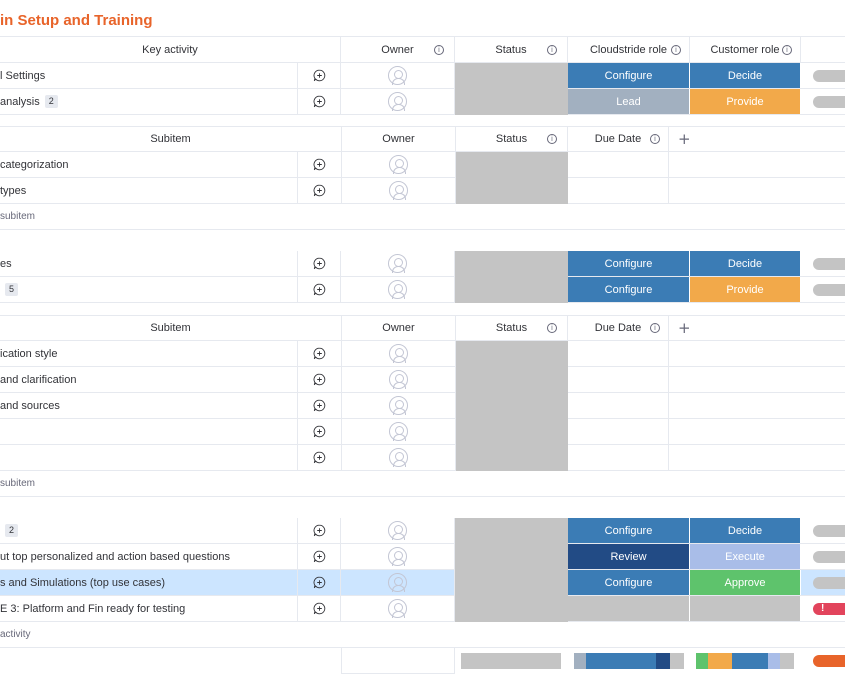 This screenshot has width=845, height=684. Describe the element at coordinates (148, 190) in the screenshot. I see `subitem-name: types` at that location.